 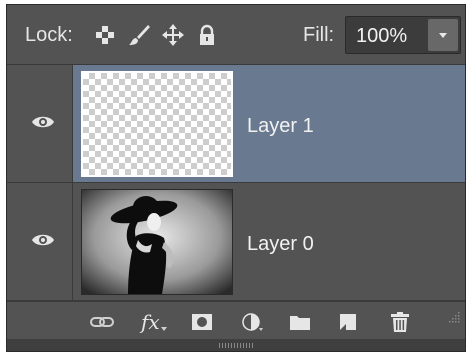 What do you see at coordinates (139, 35) in the screenshot?
I see `lock-image-pixels-icon` at bounding box center [139, 35].